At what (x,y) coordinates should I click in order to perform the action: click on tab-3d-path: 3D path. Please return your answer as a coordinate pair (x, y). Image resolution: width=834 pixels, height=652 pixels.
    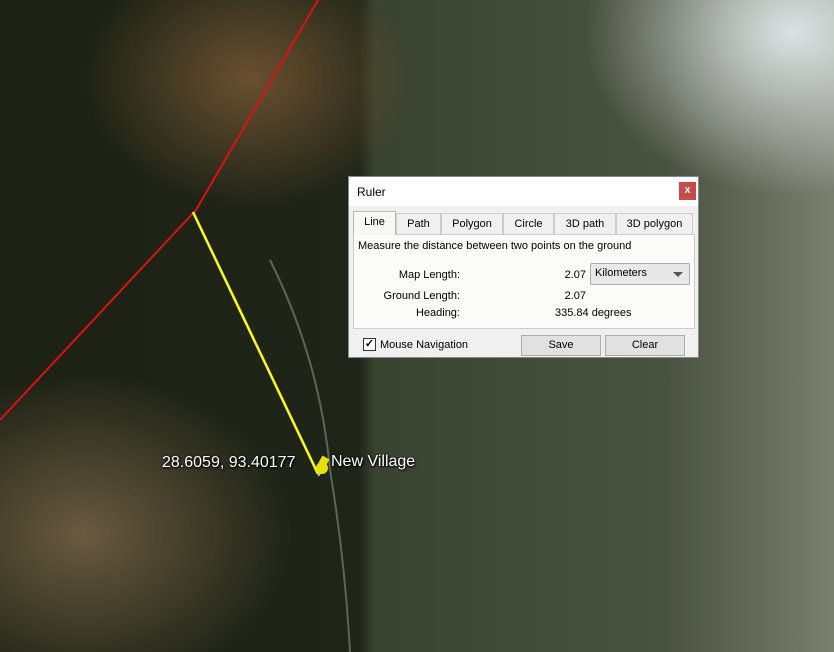
    Looking at the image, I should click on (585, 224).